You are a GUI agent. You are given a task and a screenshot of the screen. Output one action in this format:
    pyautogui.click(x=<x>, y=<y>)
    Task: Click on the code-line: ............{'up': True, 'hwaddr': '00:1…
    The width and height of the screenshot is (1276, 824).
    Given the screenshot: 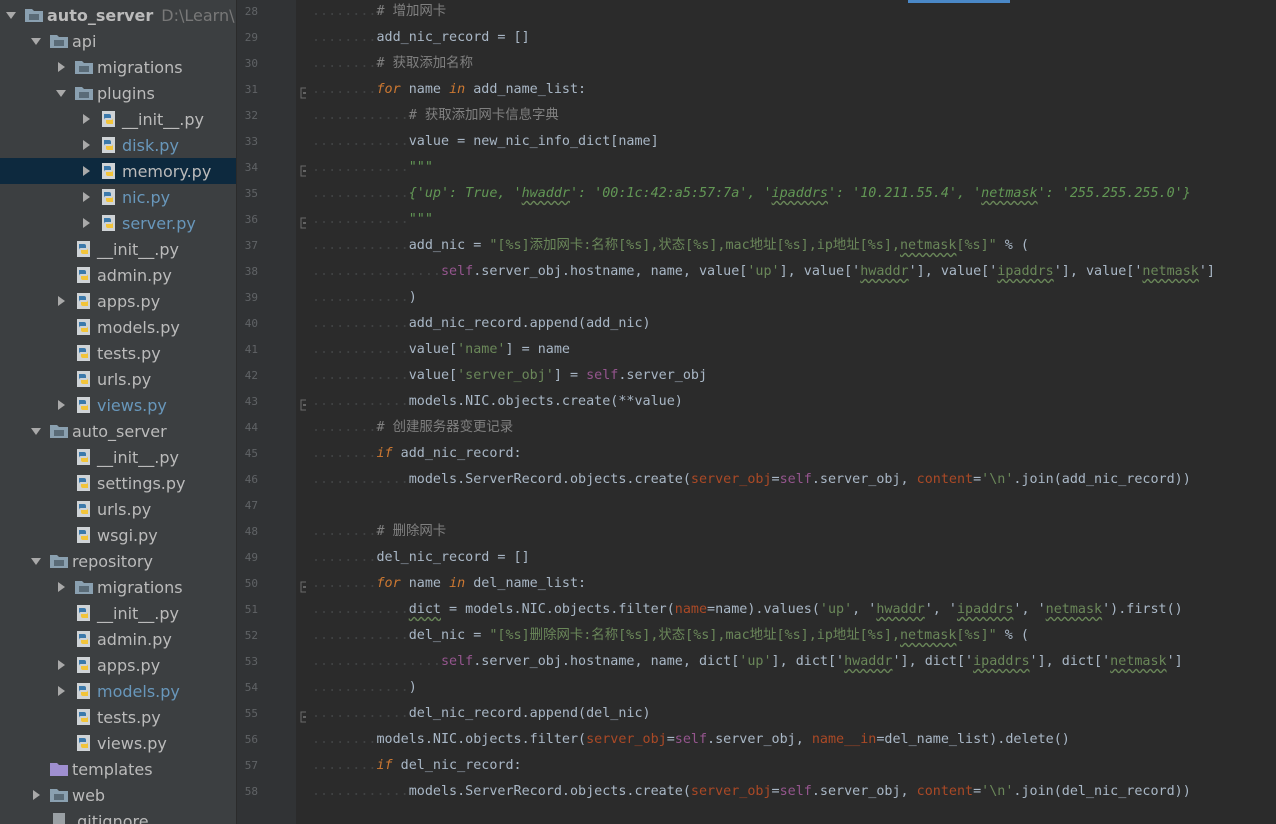 What is the action you would take?
    pyautogui.click(x=751, y=194)
    